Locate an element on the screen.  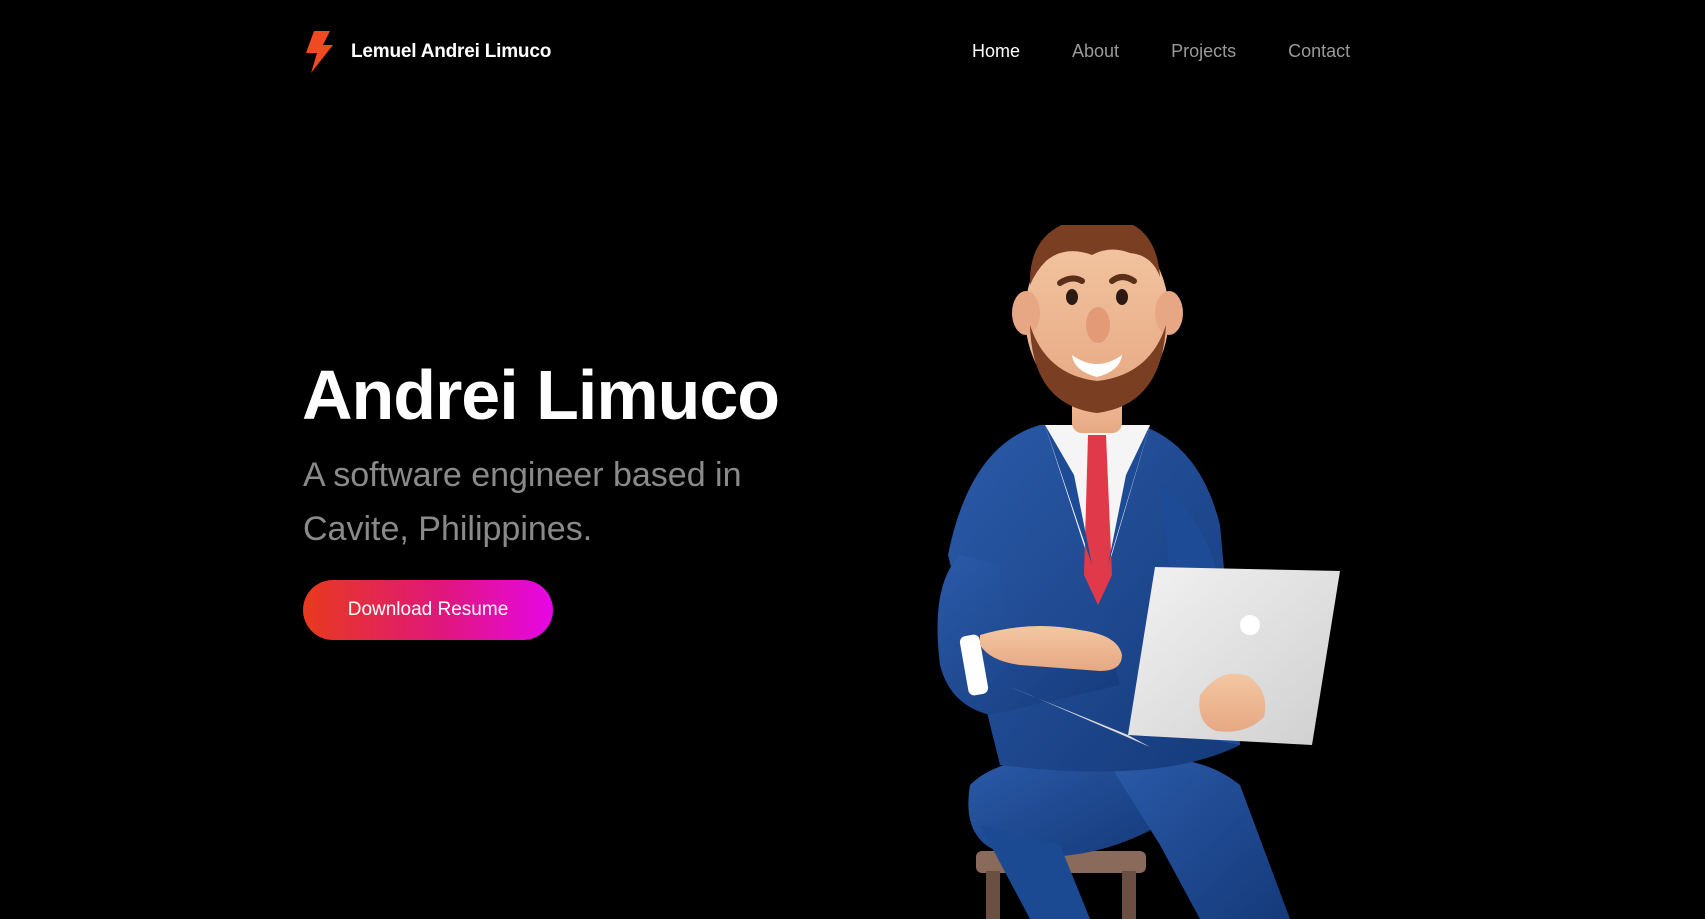
nav-contact: Contact is located at coordinates (1319, 51).